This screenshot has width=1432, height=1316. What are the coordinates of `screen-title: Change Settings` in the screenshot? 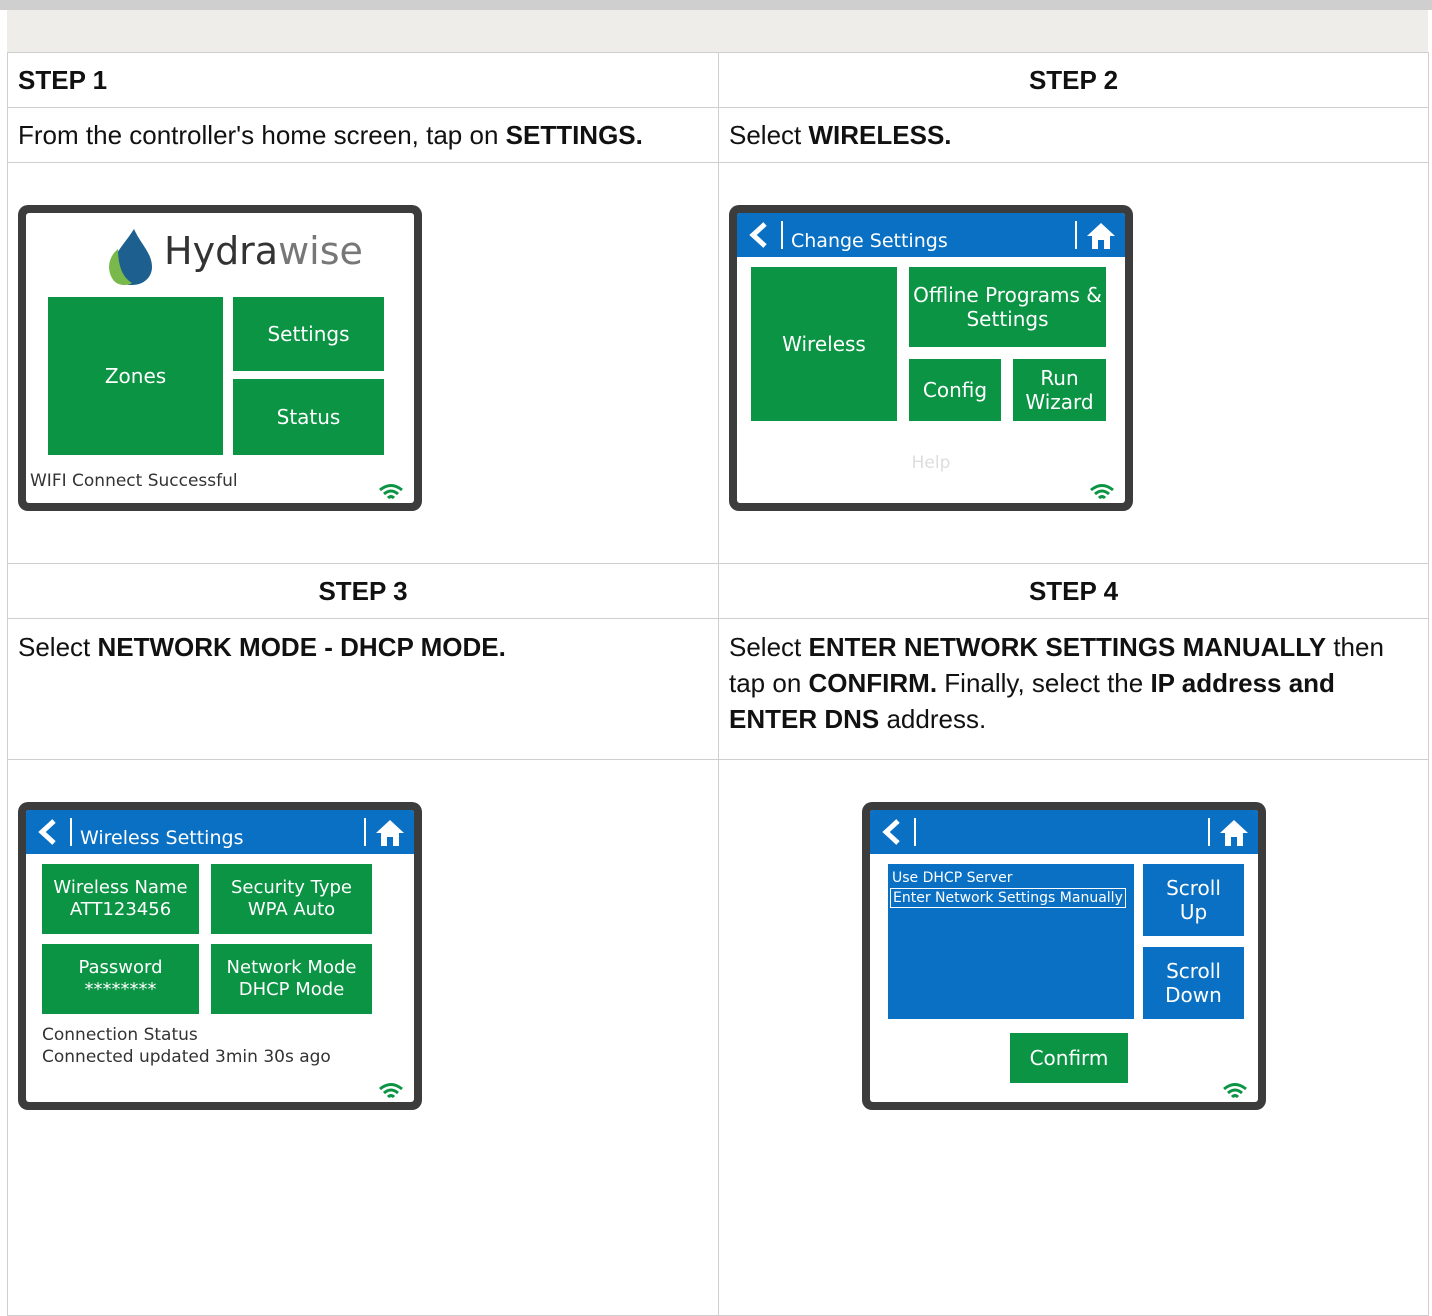 It's located at (869, 241).